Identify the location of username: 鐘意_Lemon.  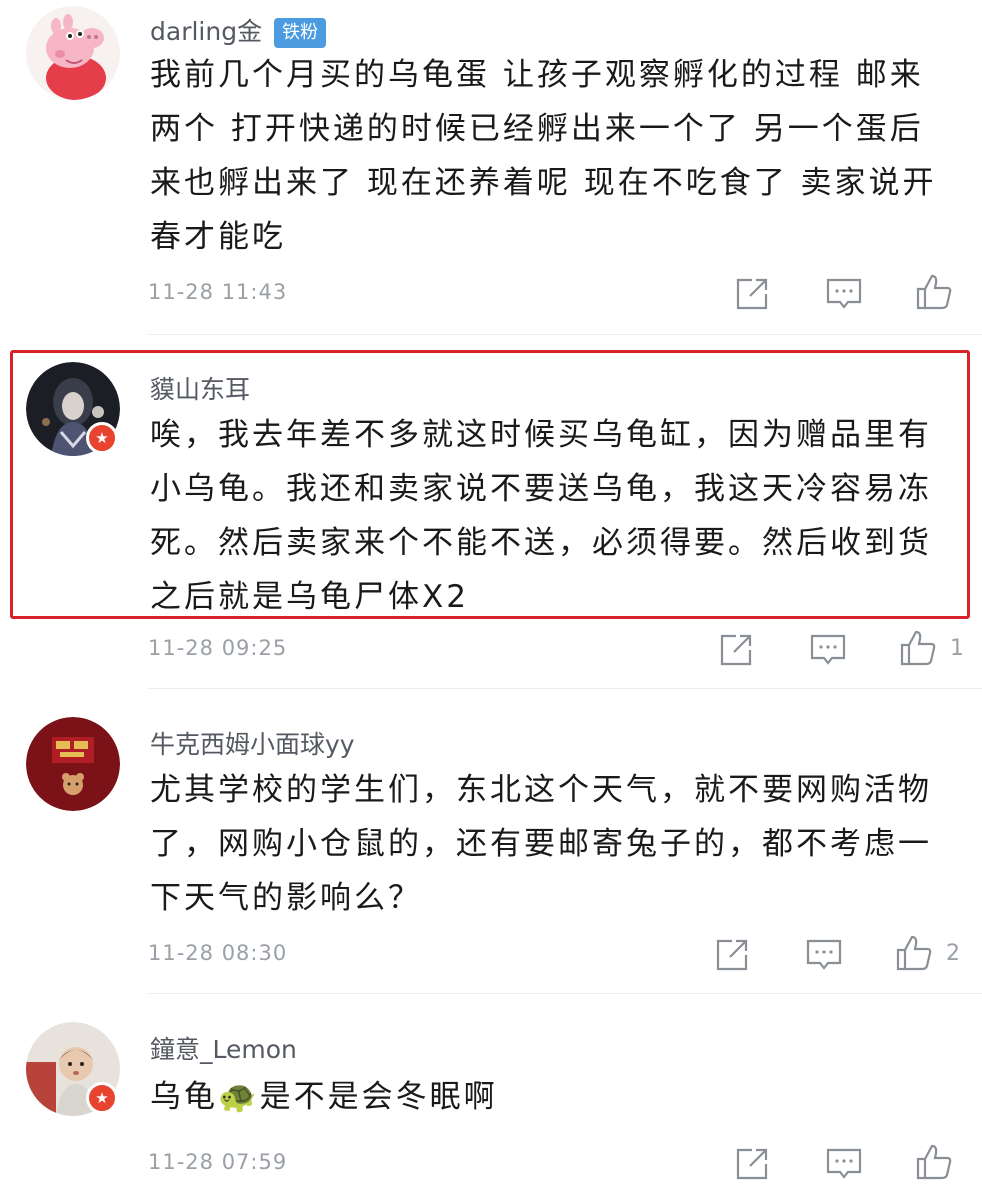
(223, 1048).